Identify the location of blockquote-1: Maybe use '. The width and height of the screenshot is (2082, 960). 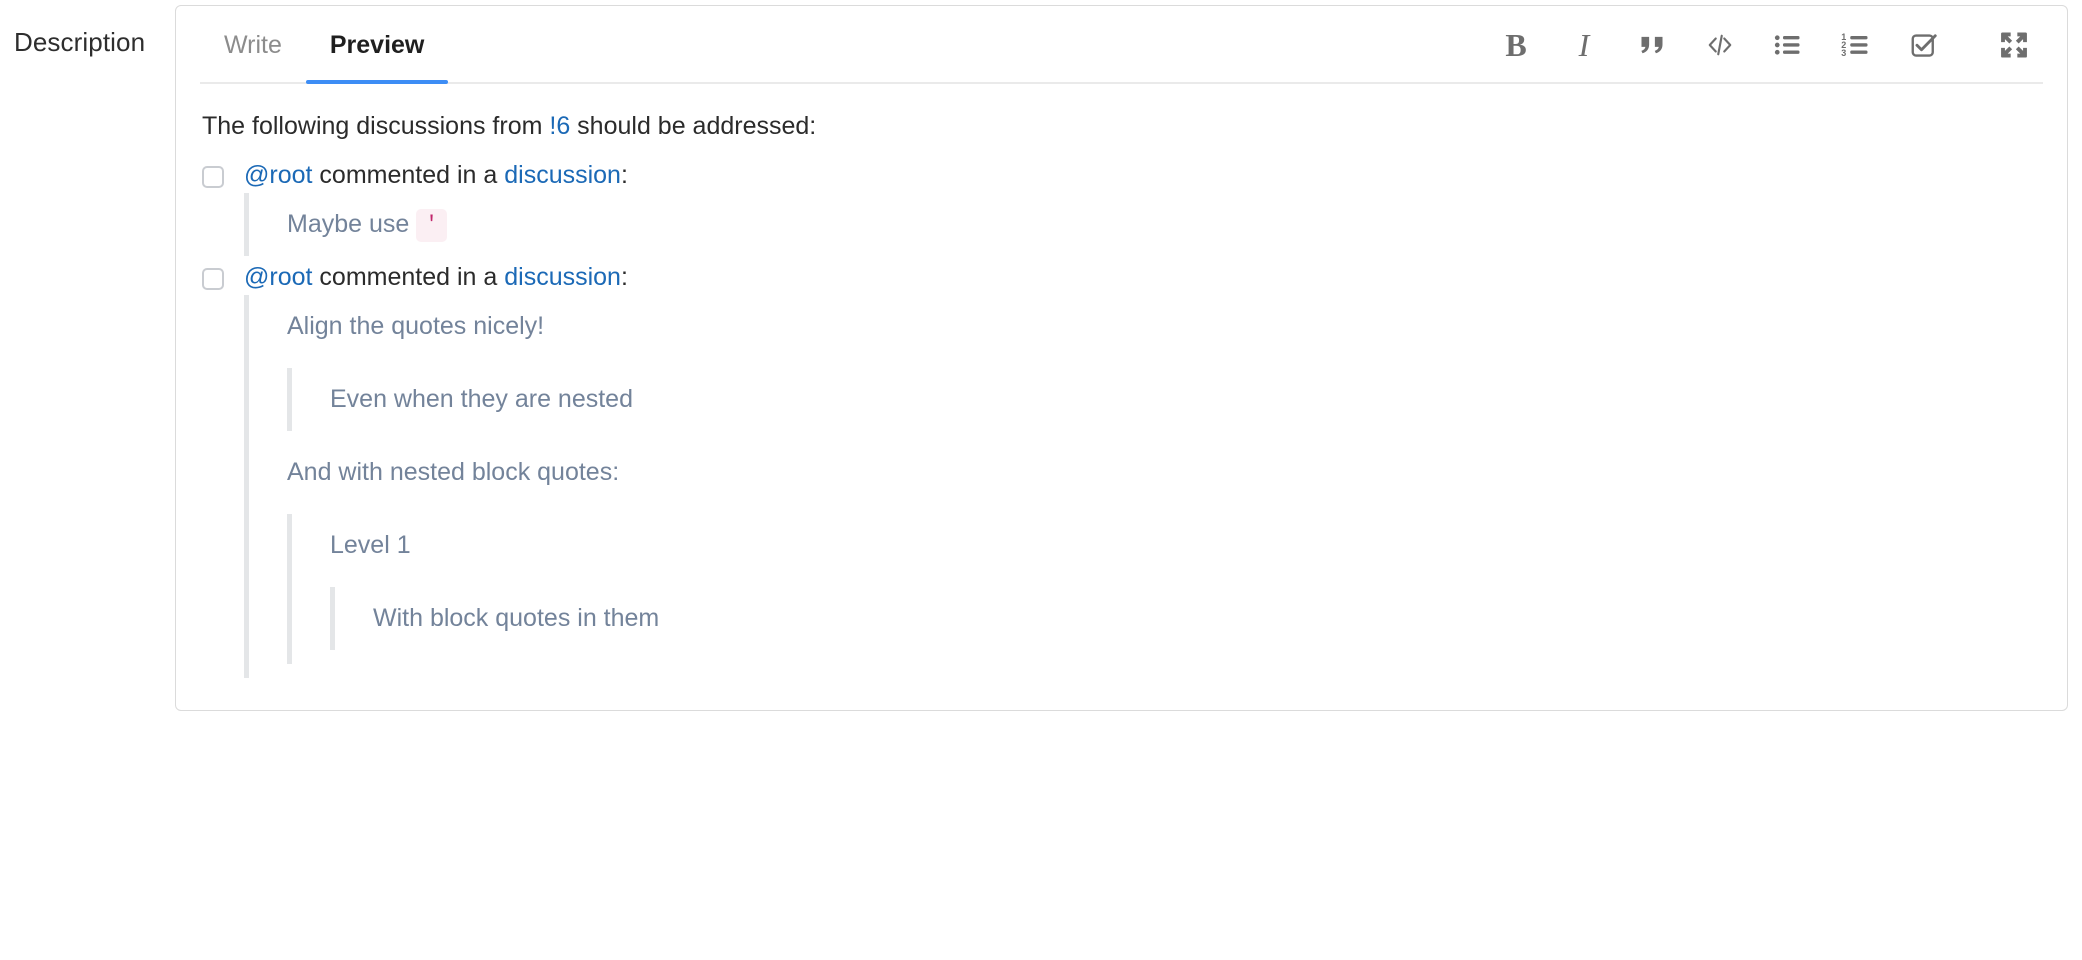
(1140, 224).